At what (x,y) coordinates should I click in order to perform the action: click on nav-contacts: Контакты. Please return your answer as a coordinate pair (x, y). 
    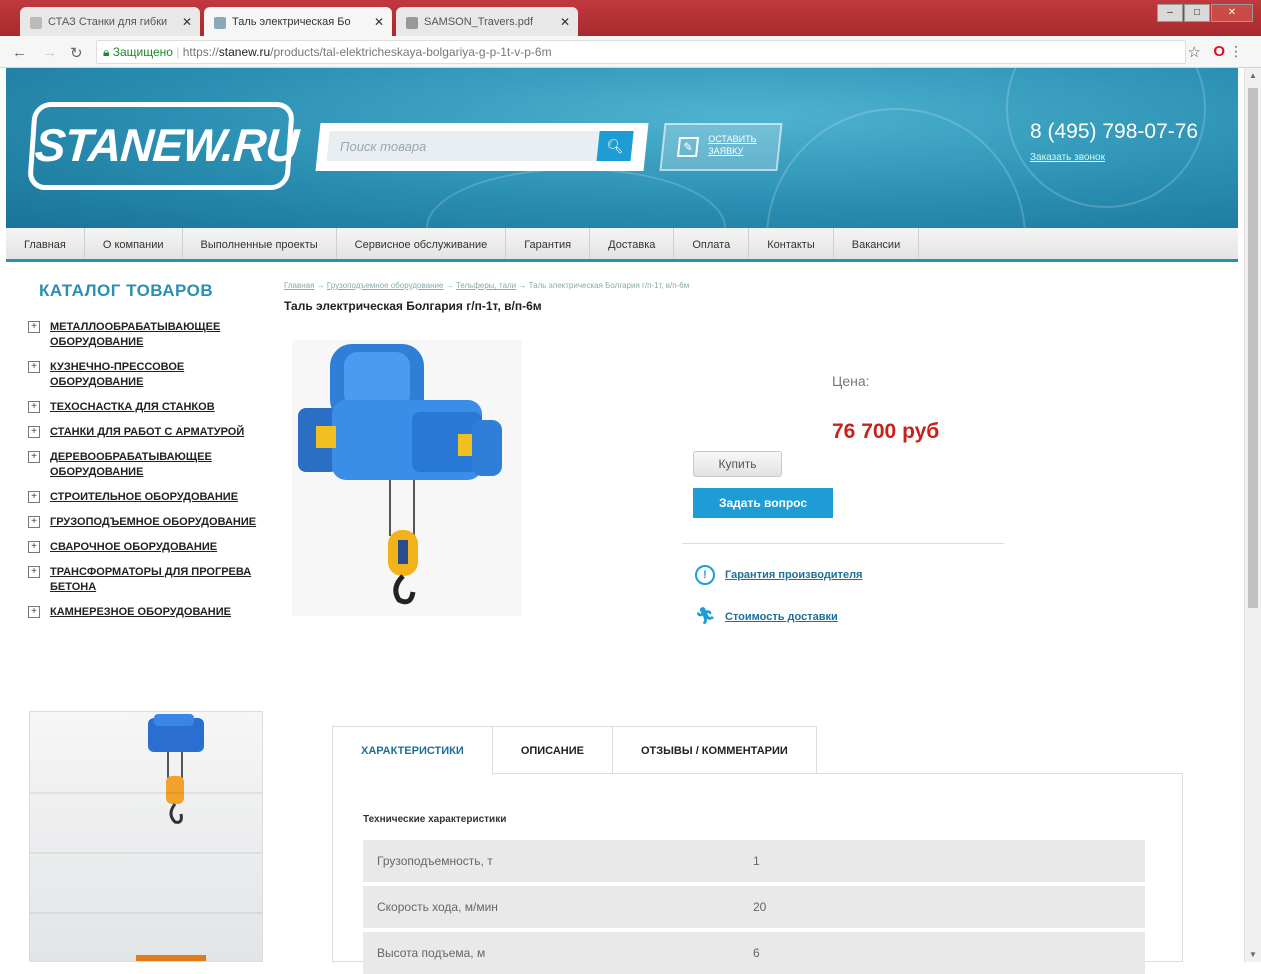
    Looking at the image, I should click on (791, 243).